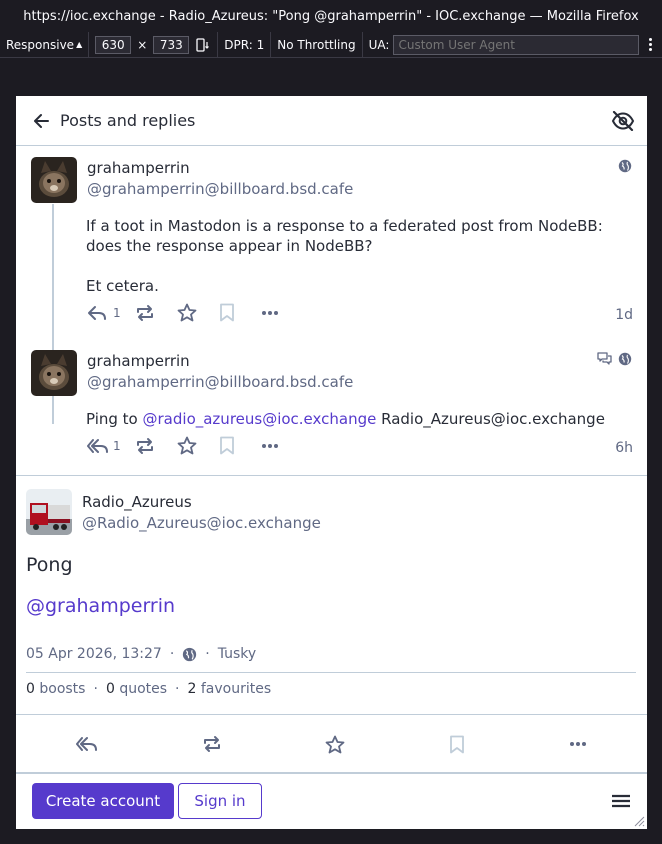 The image size is (662, 844). Describe the element at coordinates (237, 654) in the screenshot. I see `app-name: Tusky` at that location.